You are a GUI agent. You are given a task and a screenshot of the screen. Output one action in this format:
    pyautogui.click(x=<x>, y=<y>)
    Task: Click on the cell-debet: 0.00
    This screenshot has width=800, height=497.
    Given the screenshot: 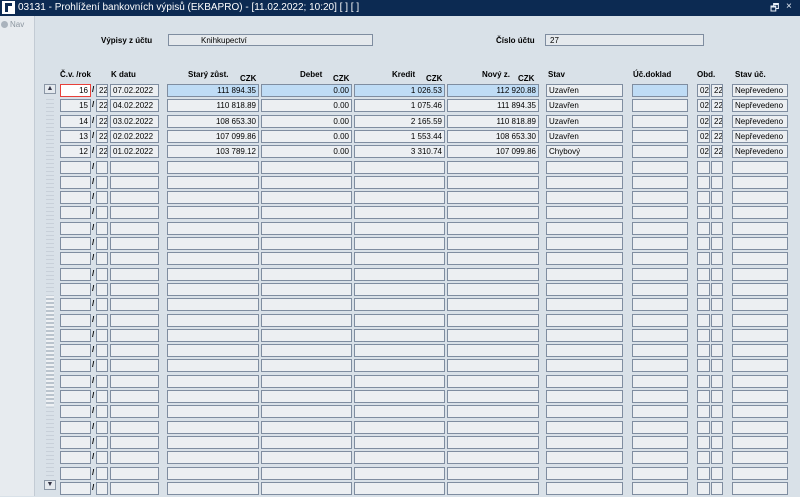 What is the action you would take?
    pyautogui.click(x=306, y=121)
    